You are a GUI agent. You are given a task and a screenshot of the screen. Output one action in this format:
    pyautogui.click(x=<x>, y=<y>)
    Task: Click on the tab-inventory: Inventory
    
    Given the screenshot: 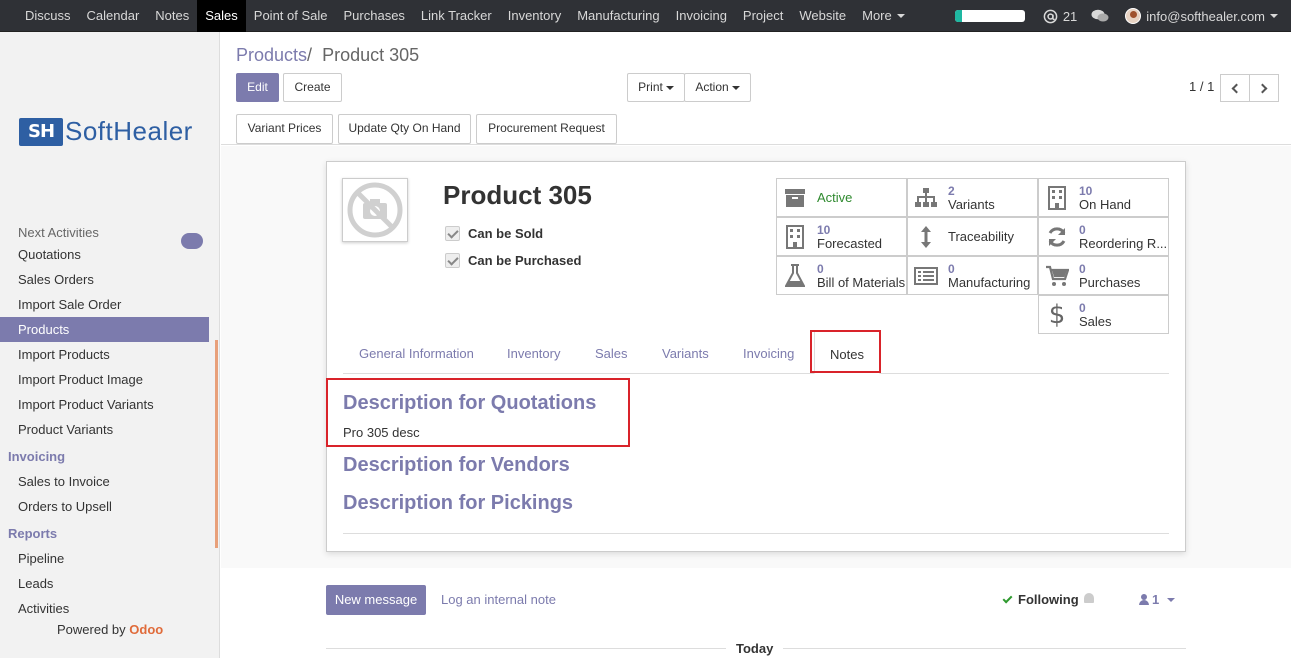 What is the action you would take?
    pyautogui.click(x=533, y=352)
    